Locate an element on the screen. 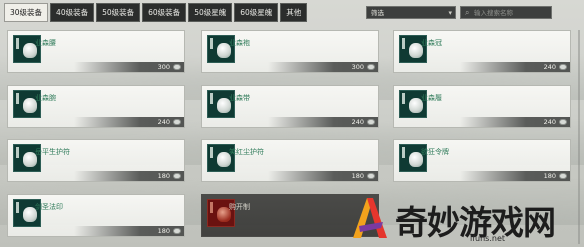 The width and height of the screenshot is (584, 247). chevron-down-icon: ▾ is located at coordinates (450, 13).